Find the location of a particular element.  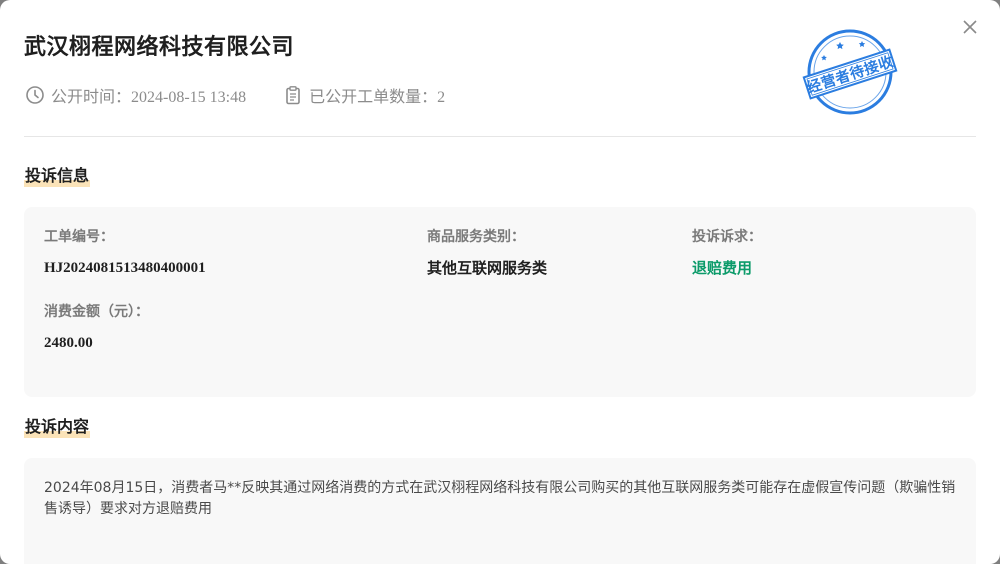

close-icon is located at coordinates (970, 27).